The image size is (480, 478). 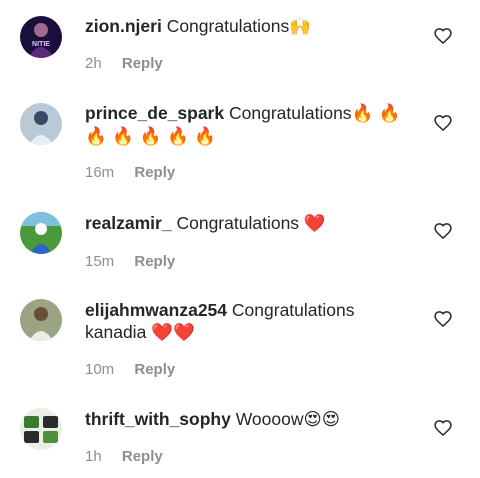 I want to click on avatar: NITIE, so click(x=41, y=37).